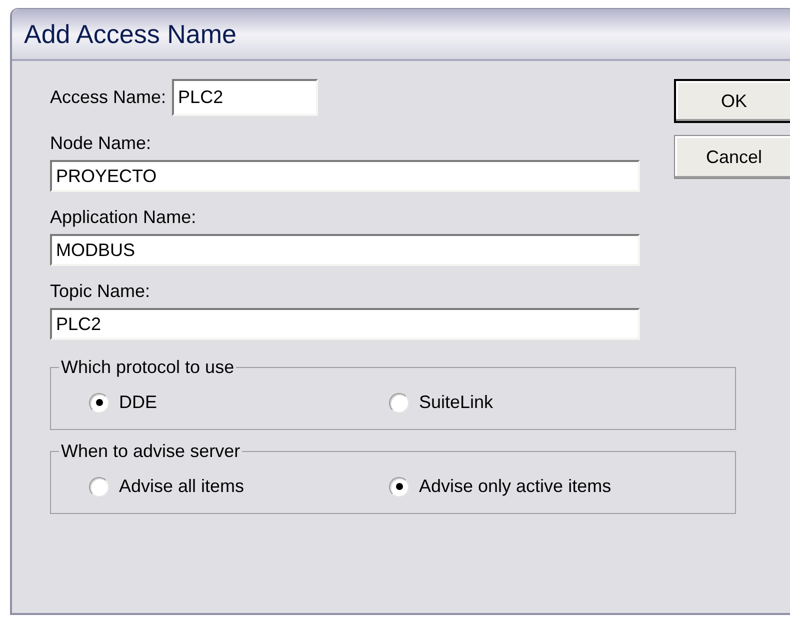  I want to click on field-label: Topic Name:, so click(100, 291).